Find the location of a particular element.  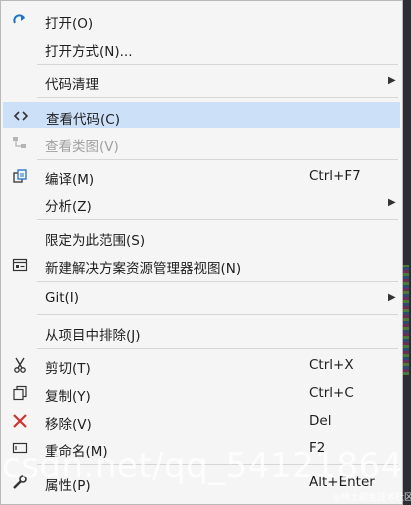

menu-item-copy: 复制(Y) Ctrl+C is located at coordinates (201, 393).